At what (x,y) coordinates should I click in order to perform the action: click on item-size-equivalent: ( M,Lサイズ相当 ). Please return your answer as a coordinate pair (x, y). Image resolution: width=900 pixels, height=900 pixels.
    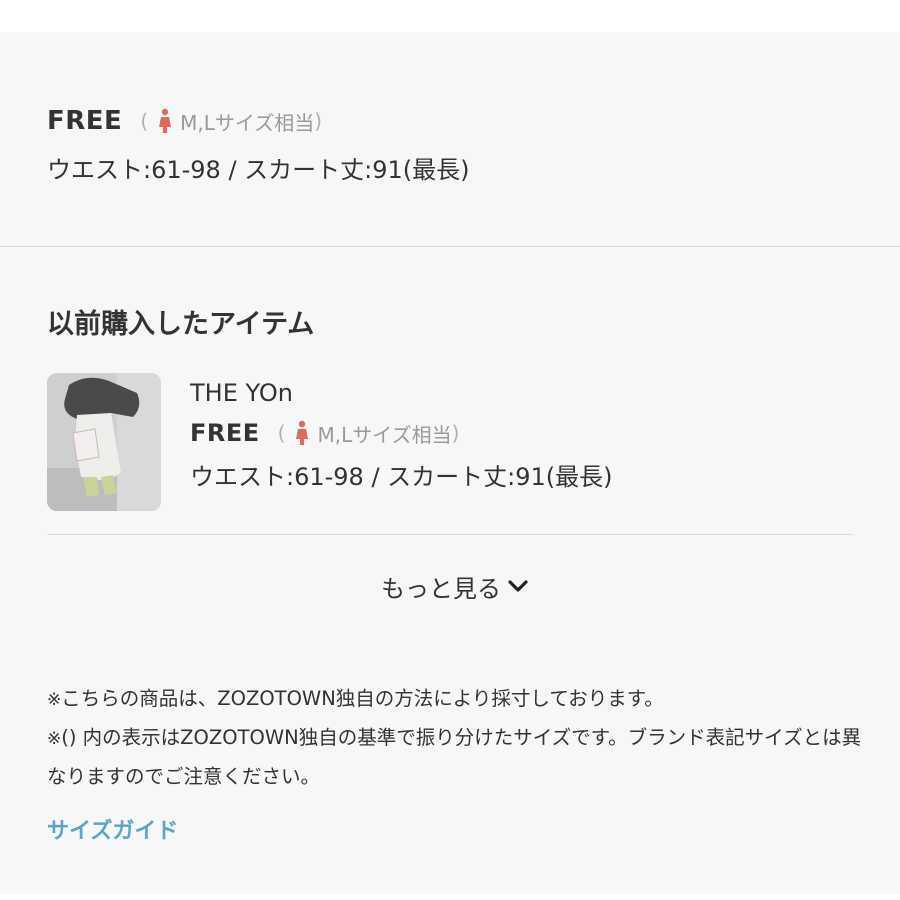
    Looking at the image, I should click on (368, 433).